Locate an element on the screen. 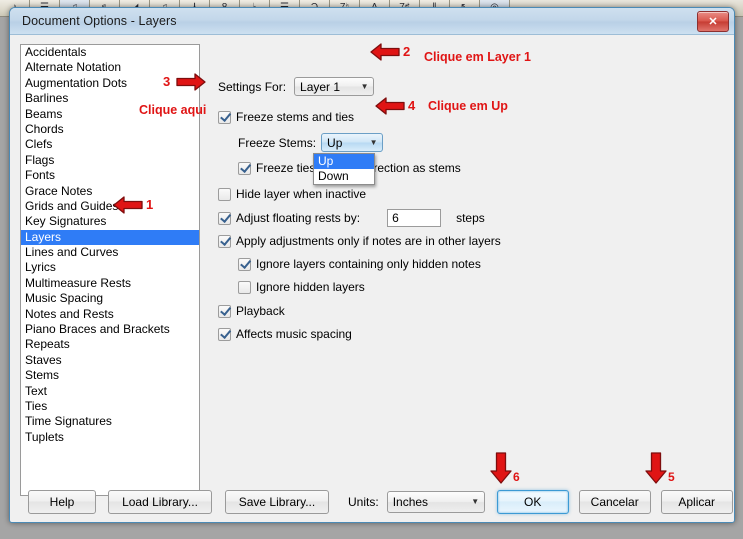 The width and height of the screenshot is (743, 539). category-item: Staves is located at coordinates (110, 360).